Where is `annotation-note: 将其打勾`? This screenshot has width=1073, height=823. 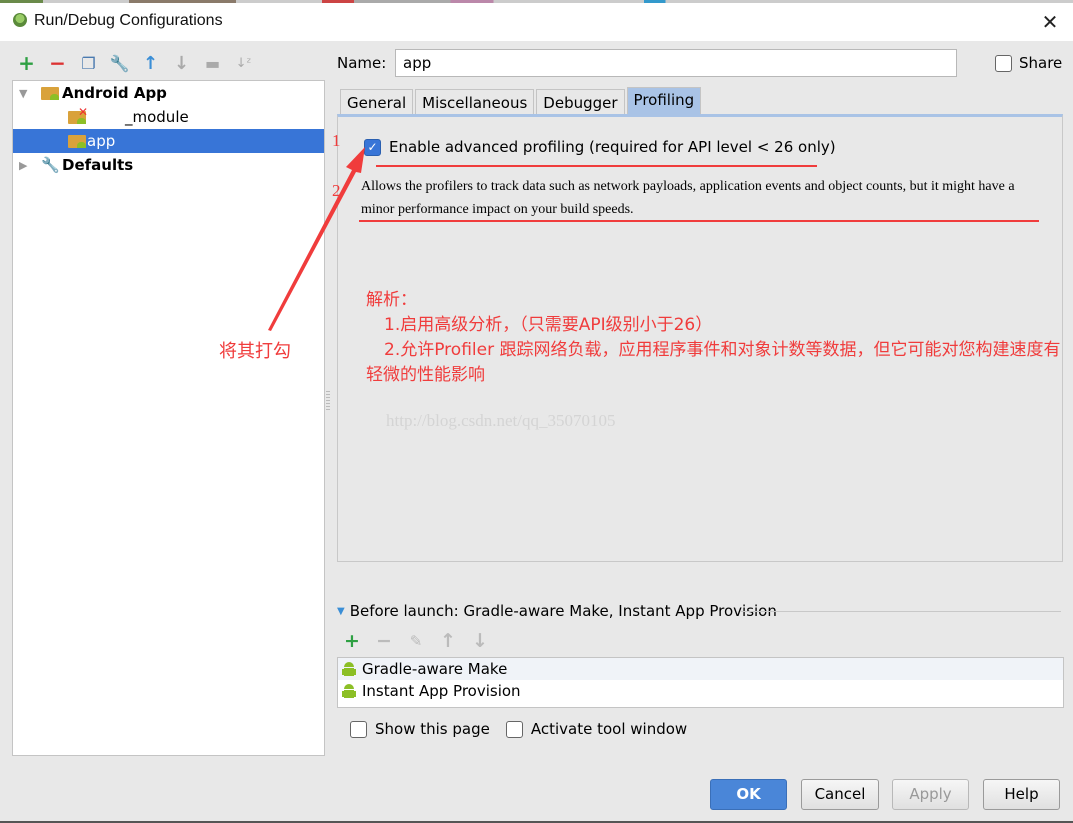 annotation-note: 将其打勾 is located at coordinates (255, 351).